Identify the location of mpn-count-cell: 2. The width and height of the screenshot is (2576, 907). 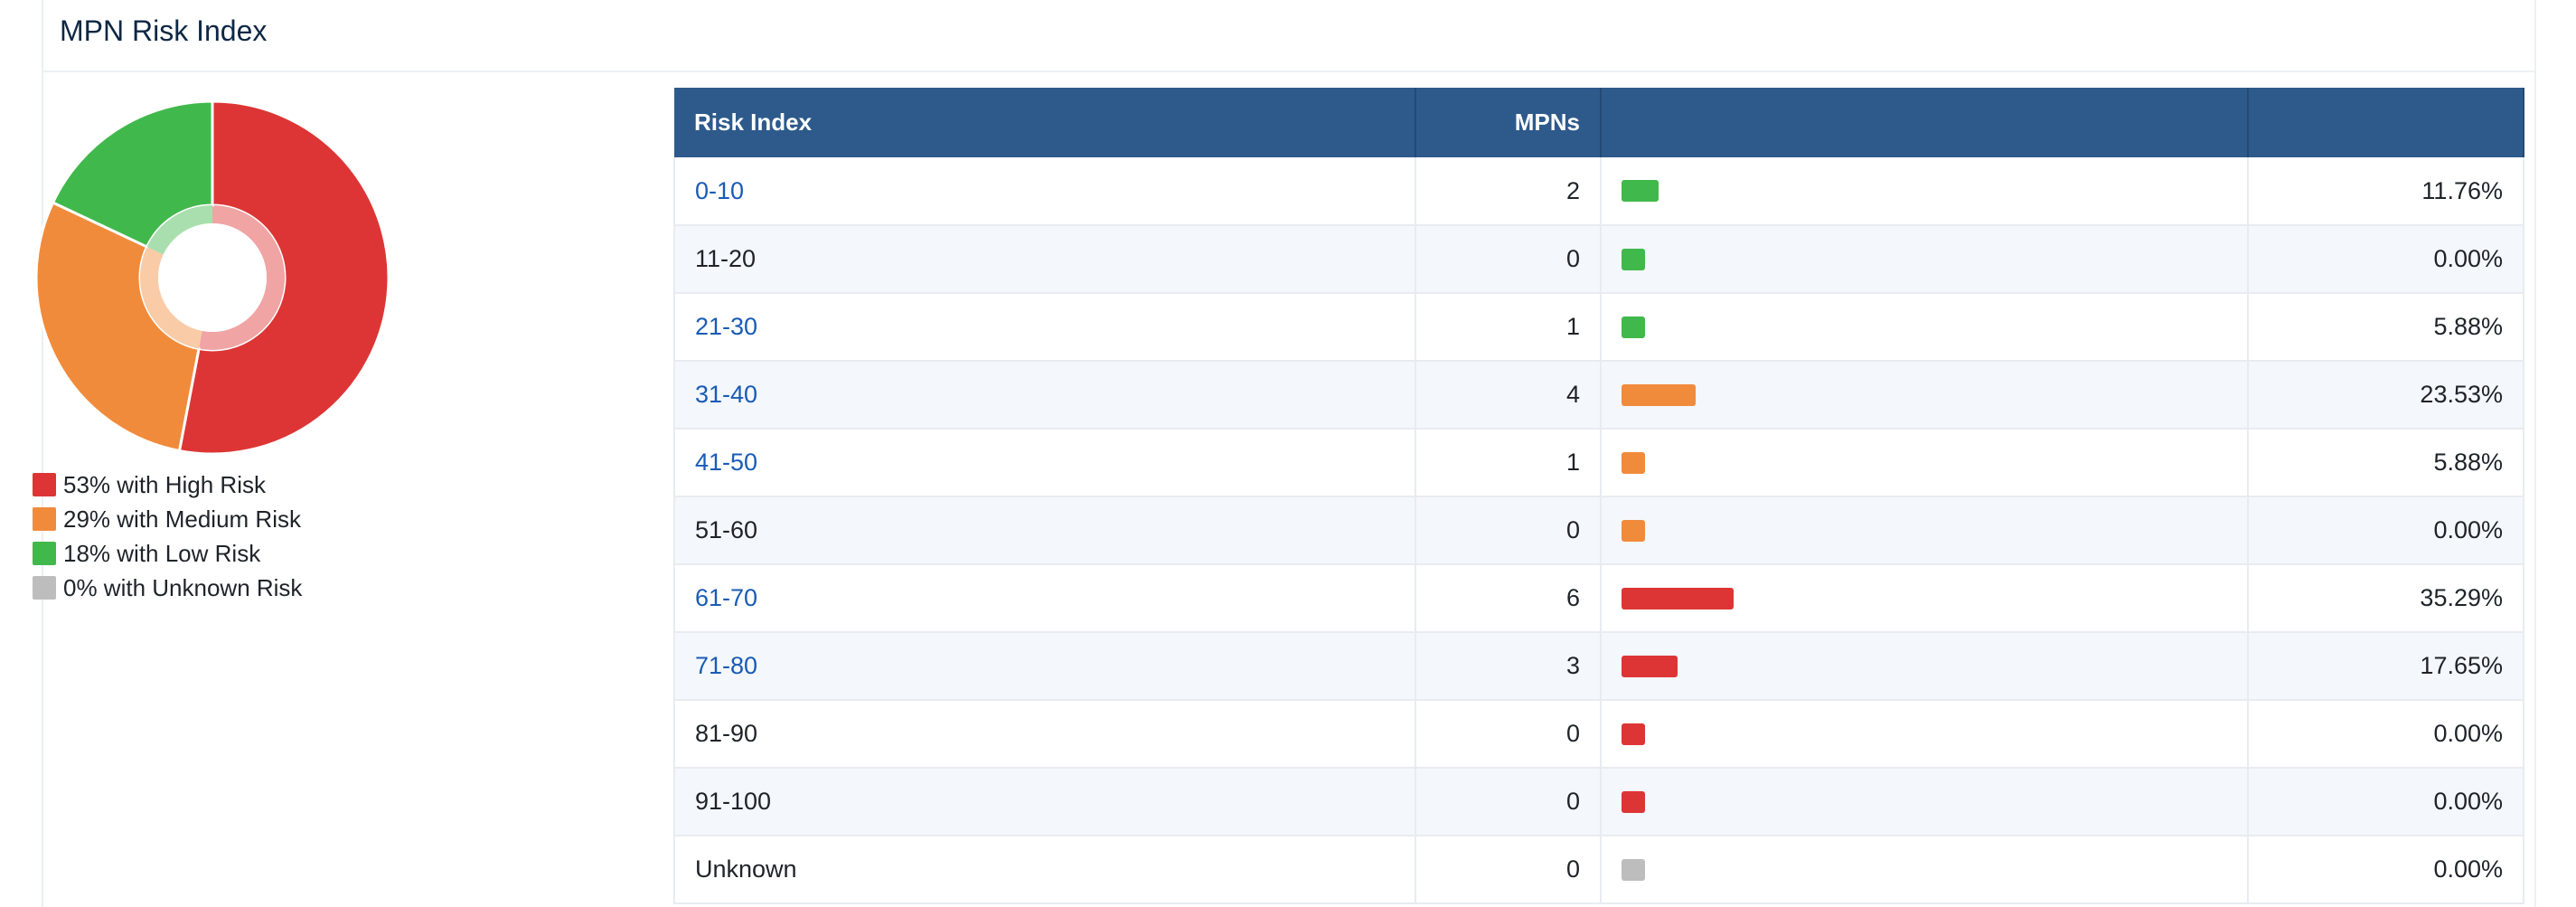
(1509, 191).